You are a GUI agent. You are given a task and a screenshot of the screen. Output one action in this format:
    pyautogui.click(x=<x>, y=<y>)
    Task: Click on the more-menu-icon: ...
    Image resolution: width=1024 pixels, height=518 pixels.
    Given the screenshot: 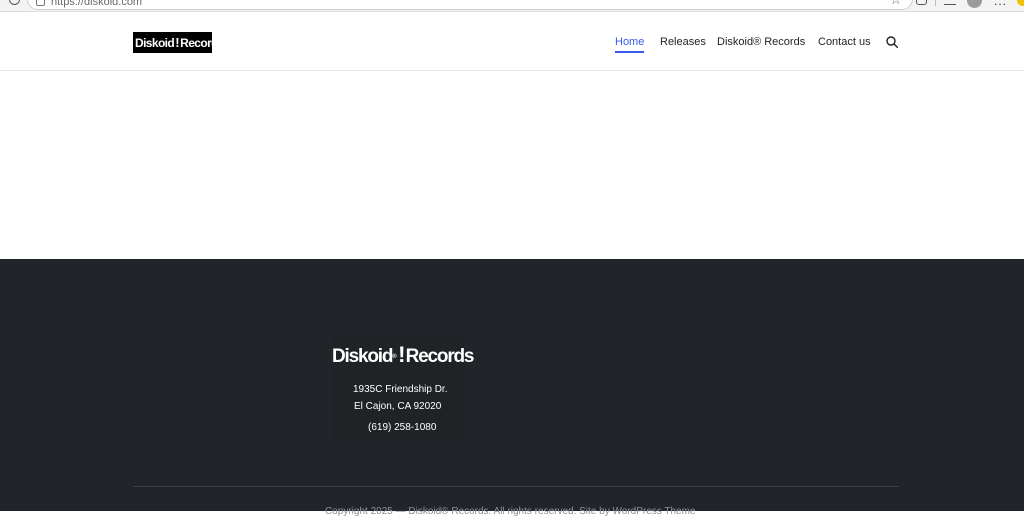 What is the action you would take?
    pyautogui.click(x=1000, y=3)
    